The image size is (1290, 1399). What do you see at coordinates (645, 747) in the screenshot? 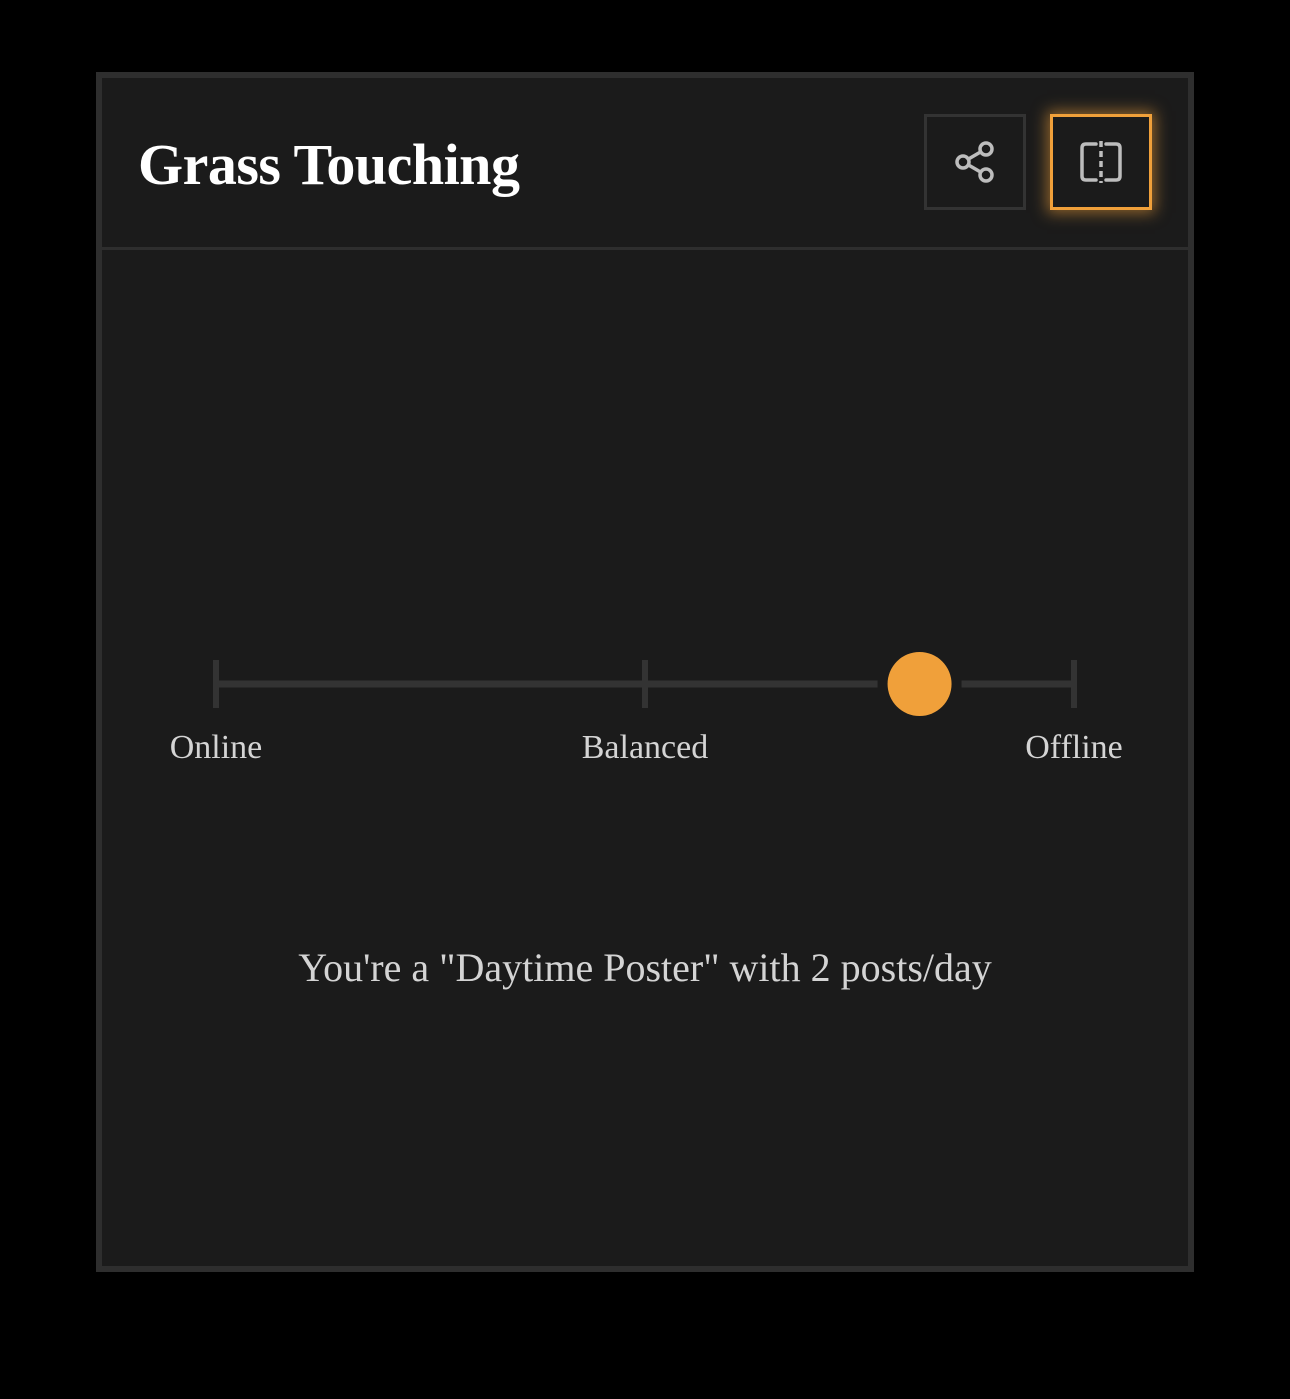
I see `scale-label-balanced: Balanced` at bounding box center [645, 747].